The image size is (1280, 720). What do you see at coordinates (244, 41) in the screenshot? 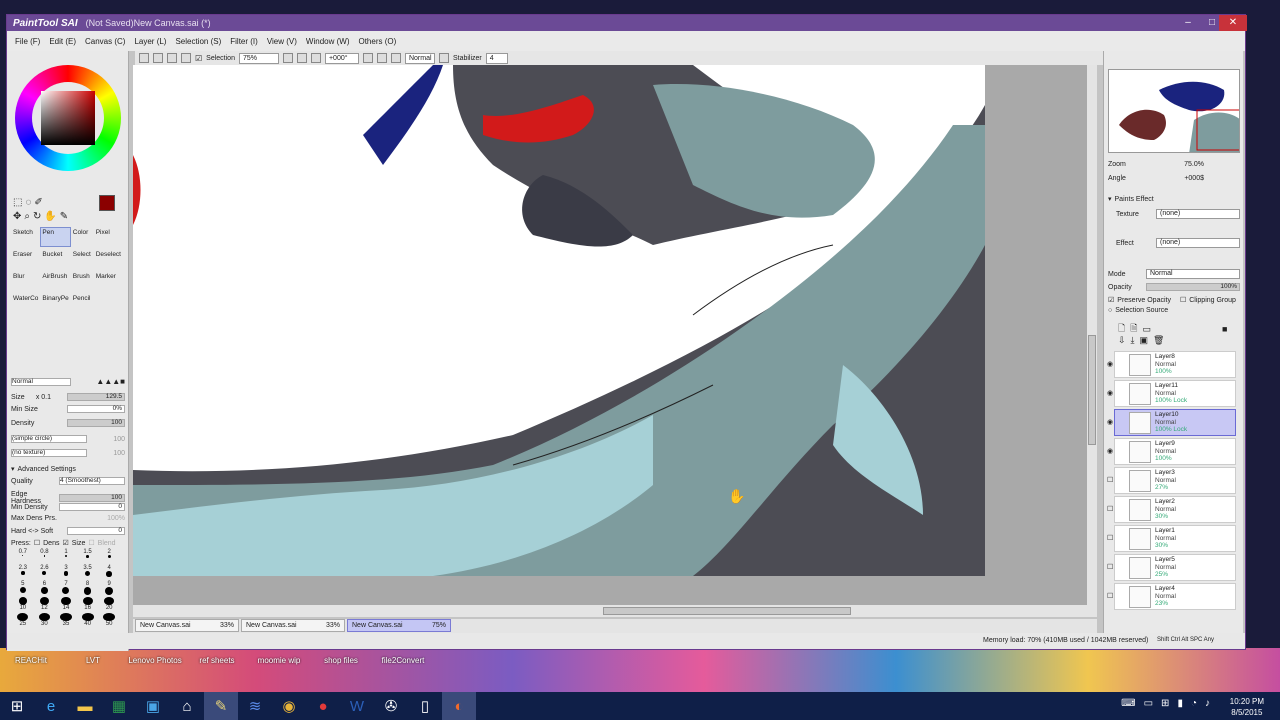
I see `menu-item: Filter (I)` at bounding box center [244, 41].